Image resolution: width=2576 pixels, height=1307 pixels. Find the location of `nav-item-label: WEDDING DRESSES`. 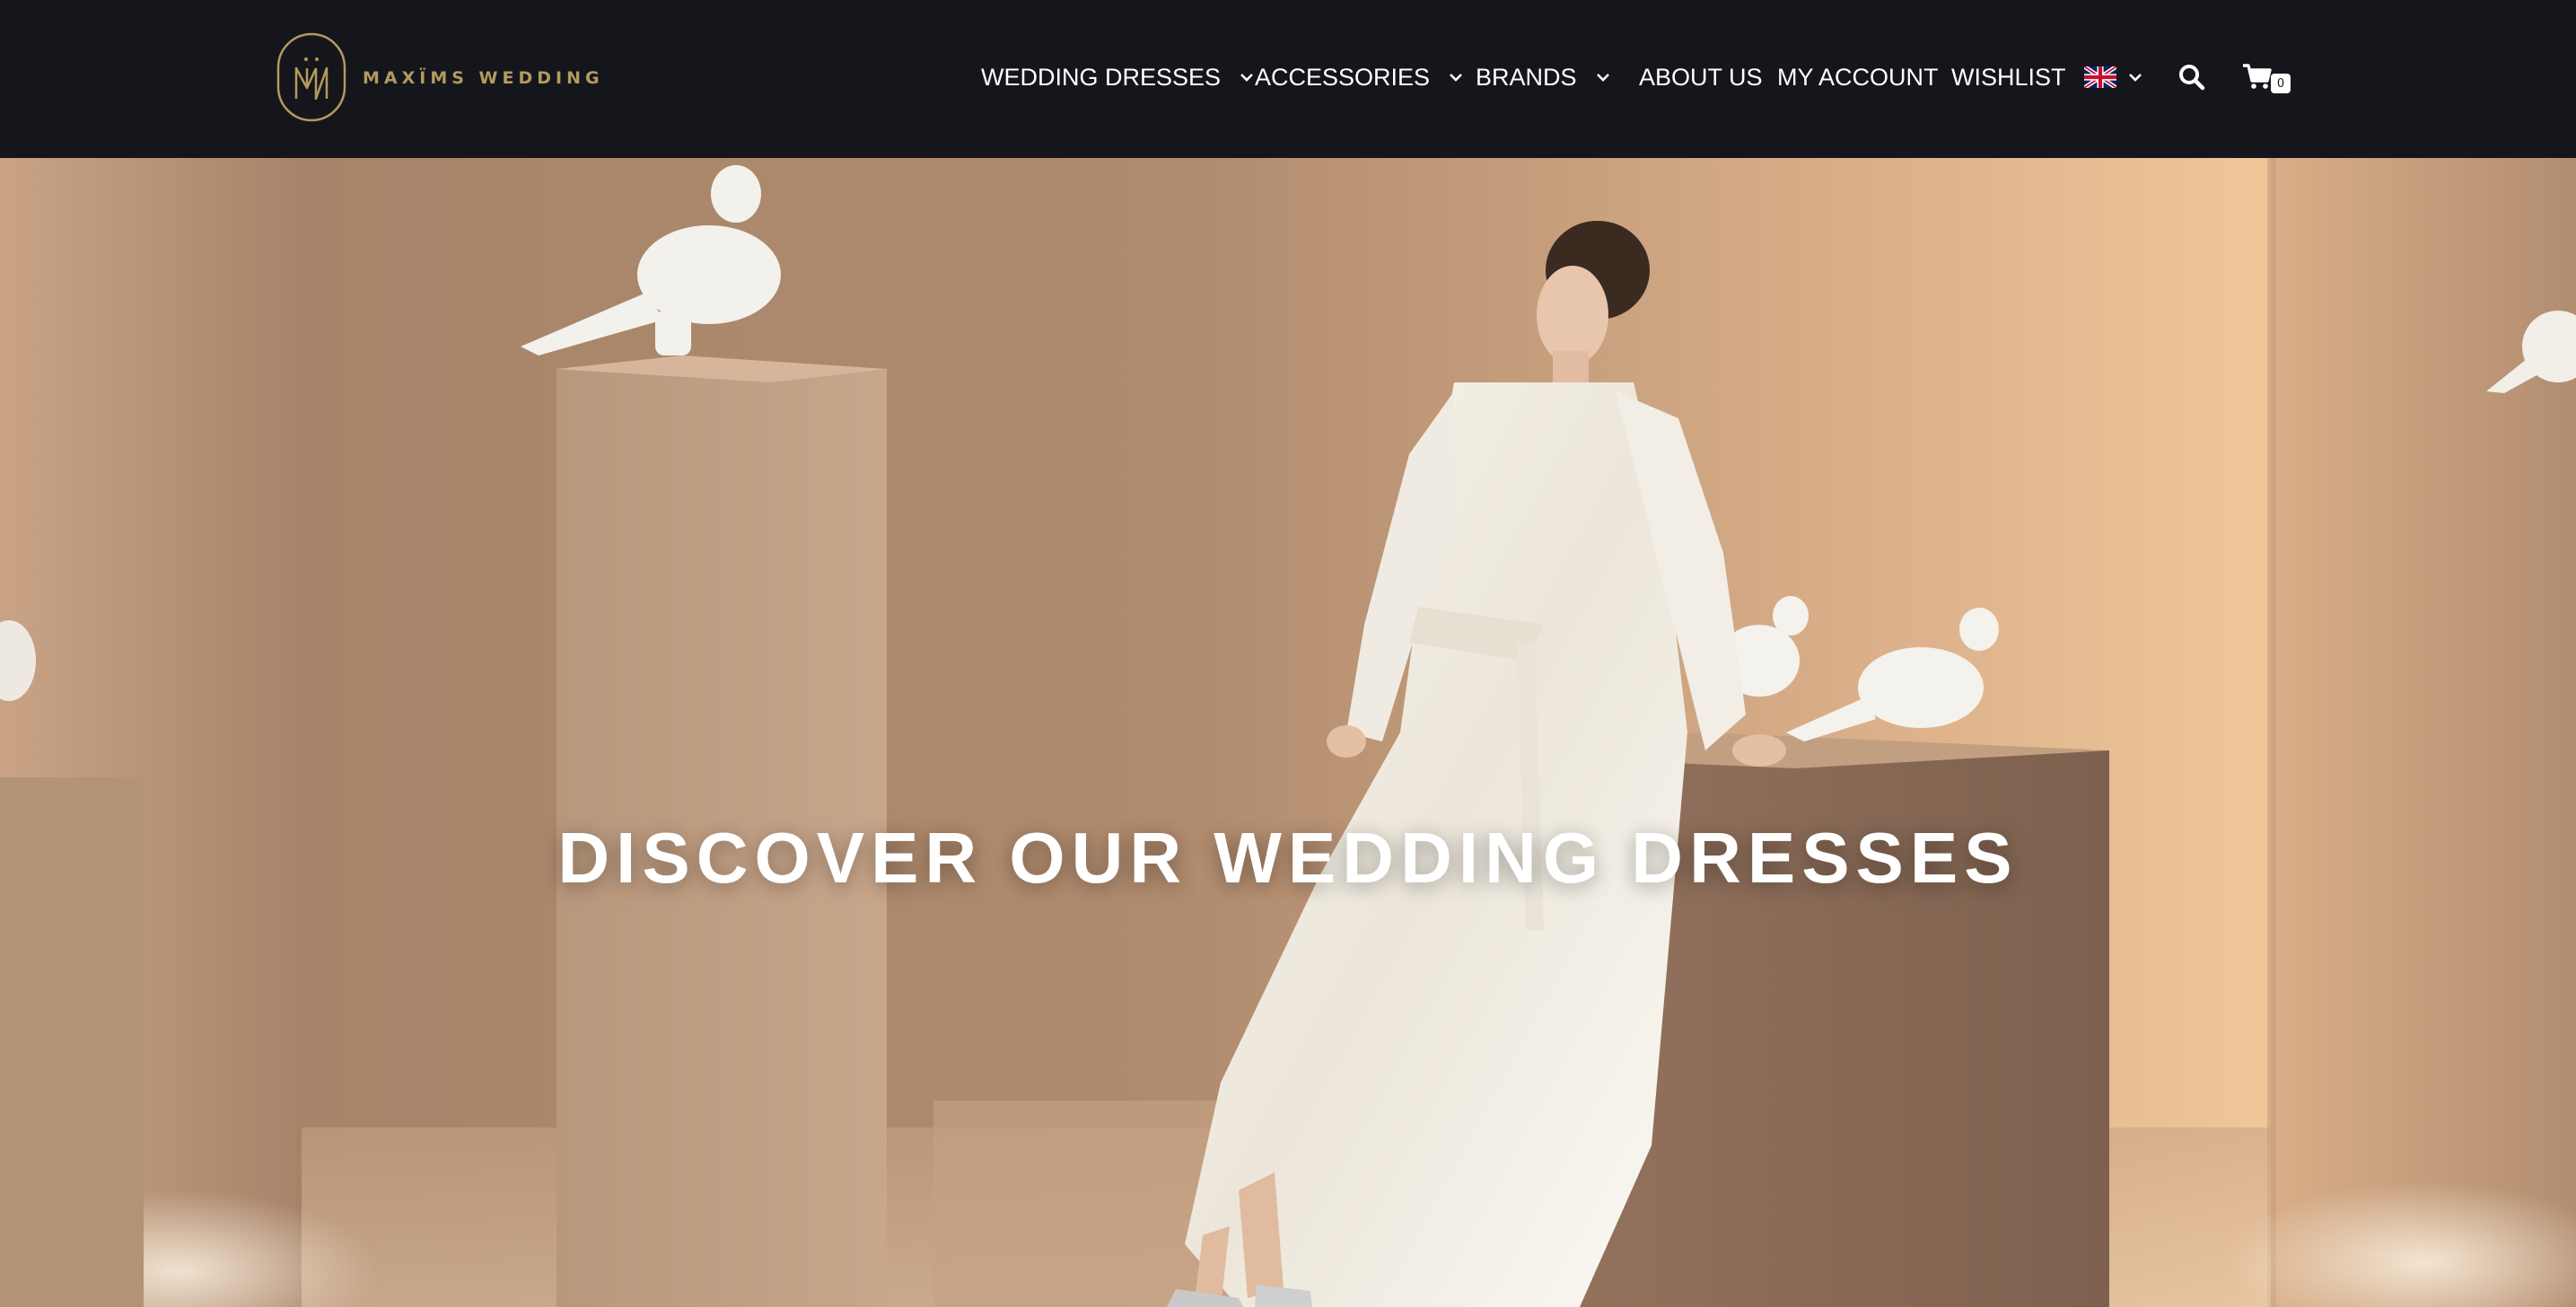

nav-item-label: WEDDING DRESSES is located at coordinates (1101, 77).